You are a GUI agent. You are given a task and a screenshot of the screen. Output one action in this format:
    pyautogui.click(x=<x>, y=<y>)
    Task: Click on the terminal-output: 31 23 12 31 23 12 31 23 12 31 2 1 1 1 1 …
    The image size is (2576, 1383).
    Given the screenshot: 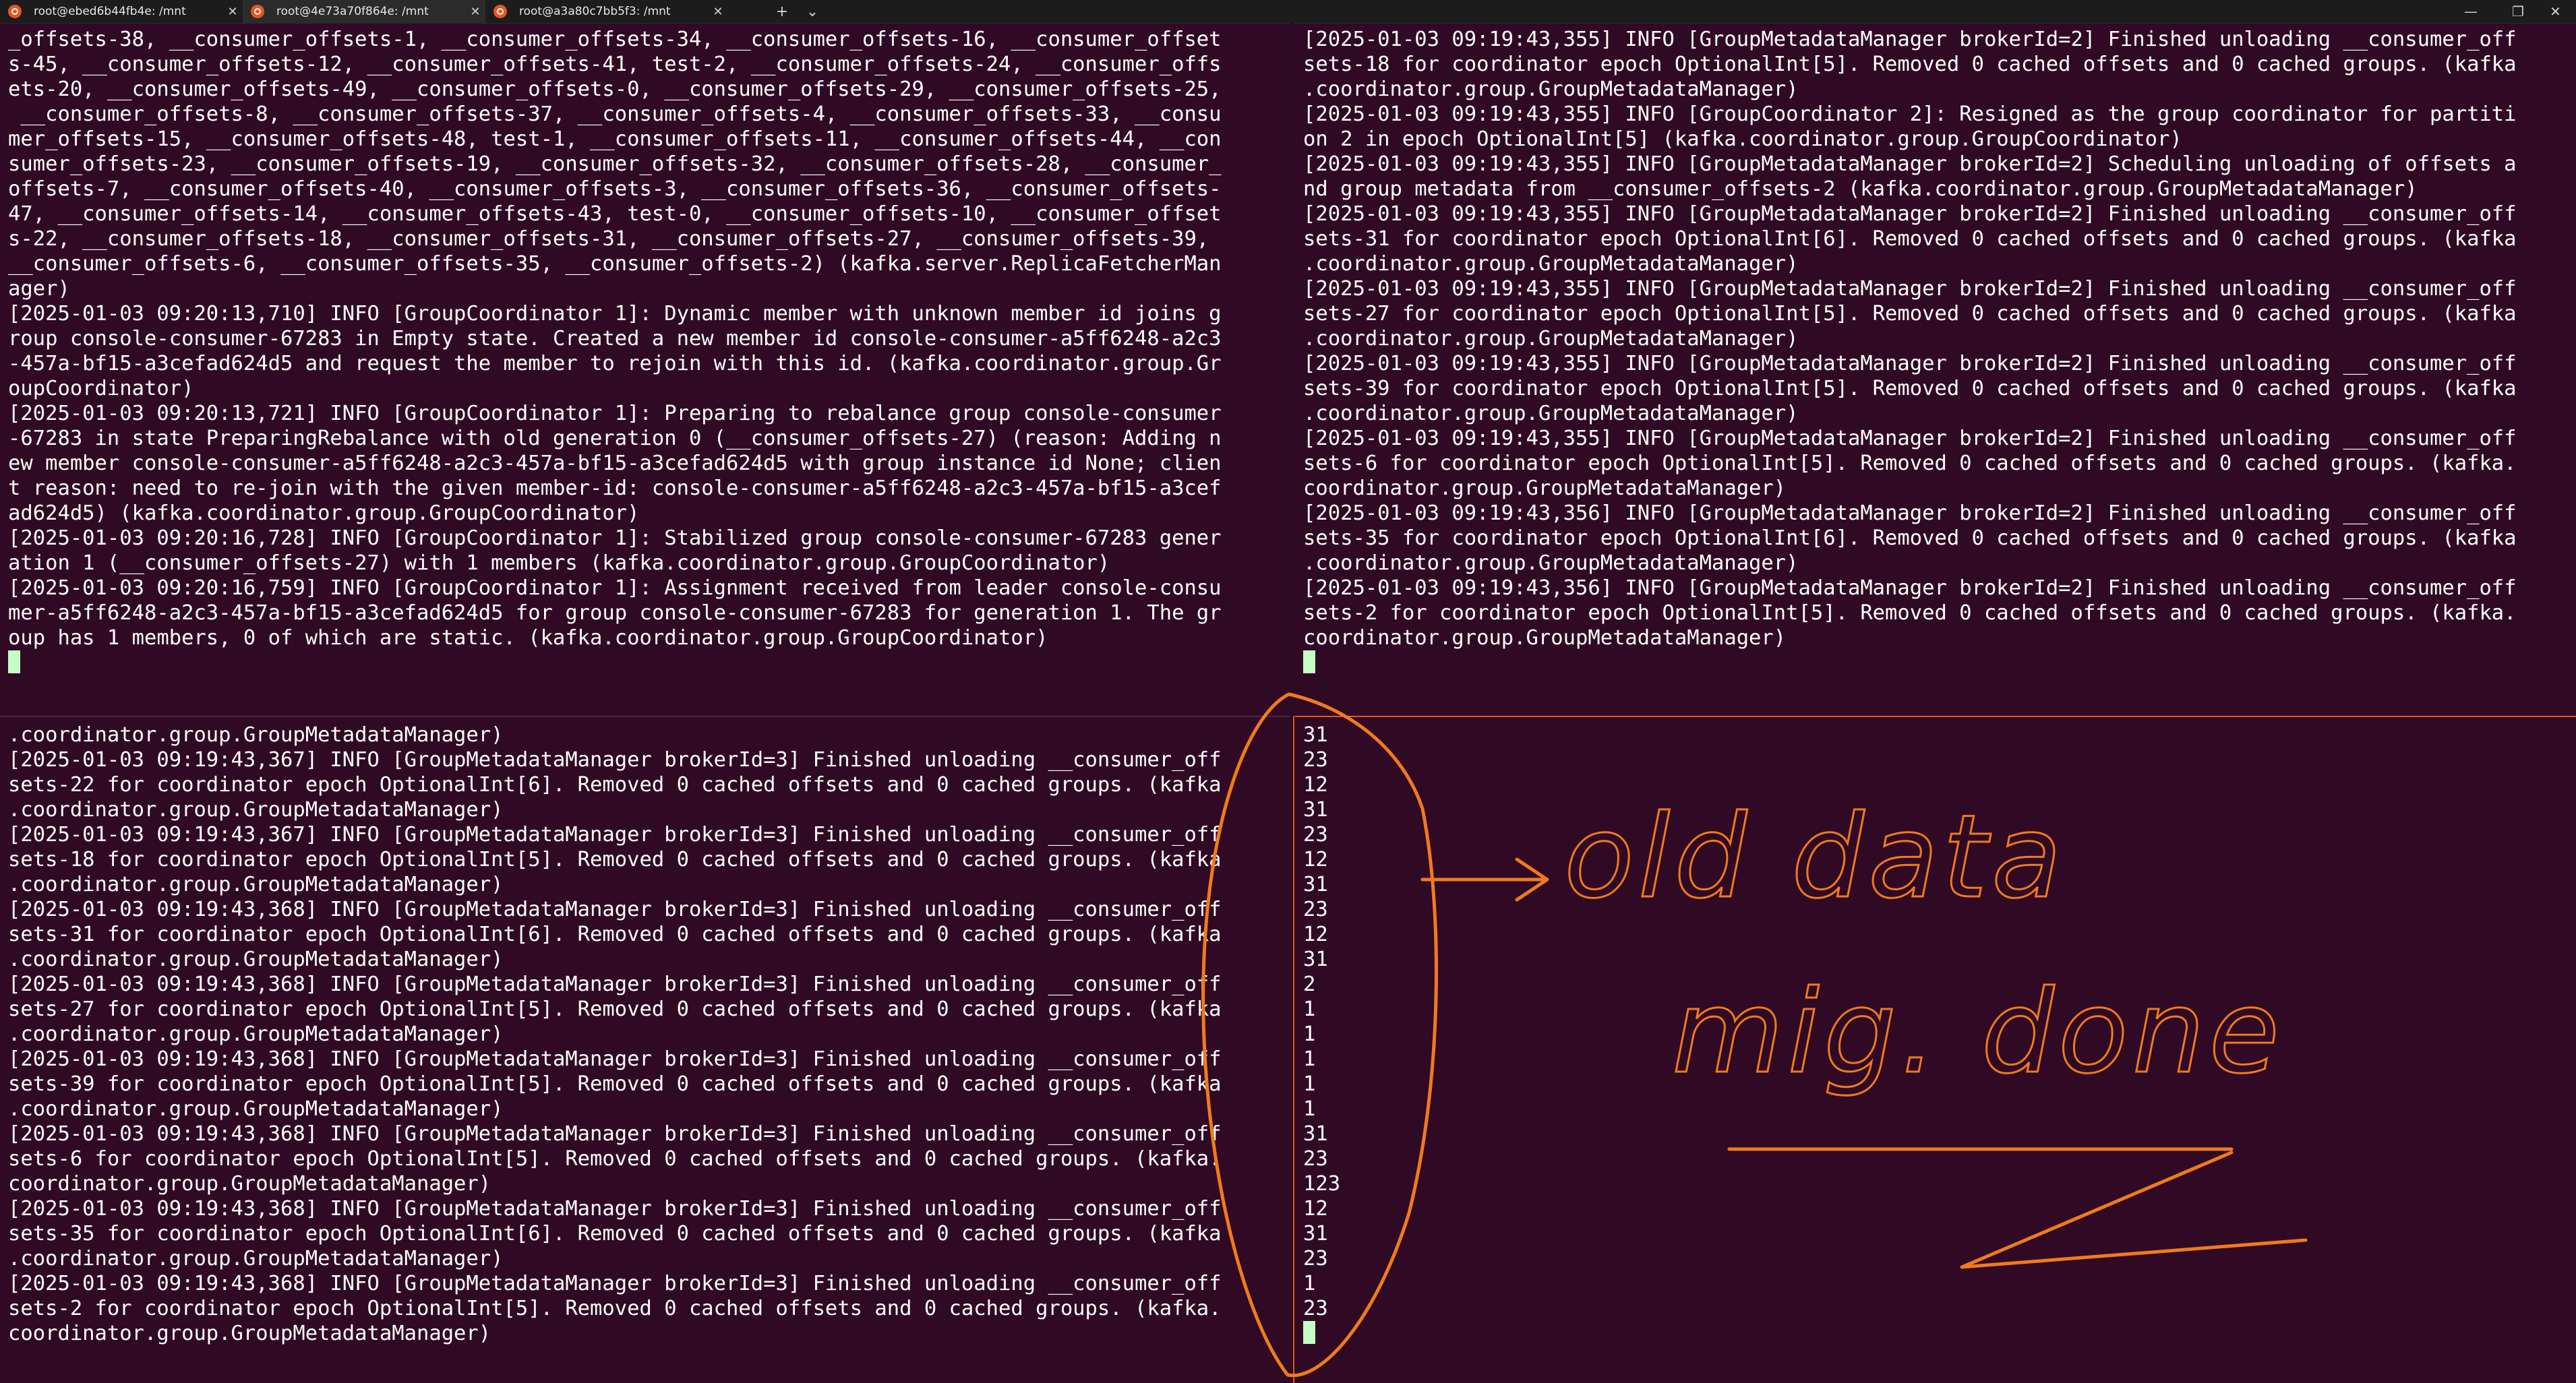 What is the action you would take?
    pyautogui.click(x=1322, y=1021)
    